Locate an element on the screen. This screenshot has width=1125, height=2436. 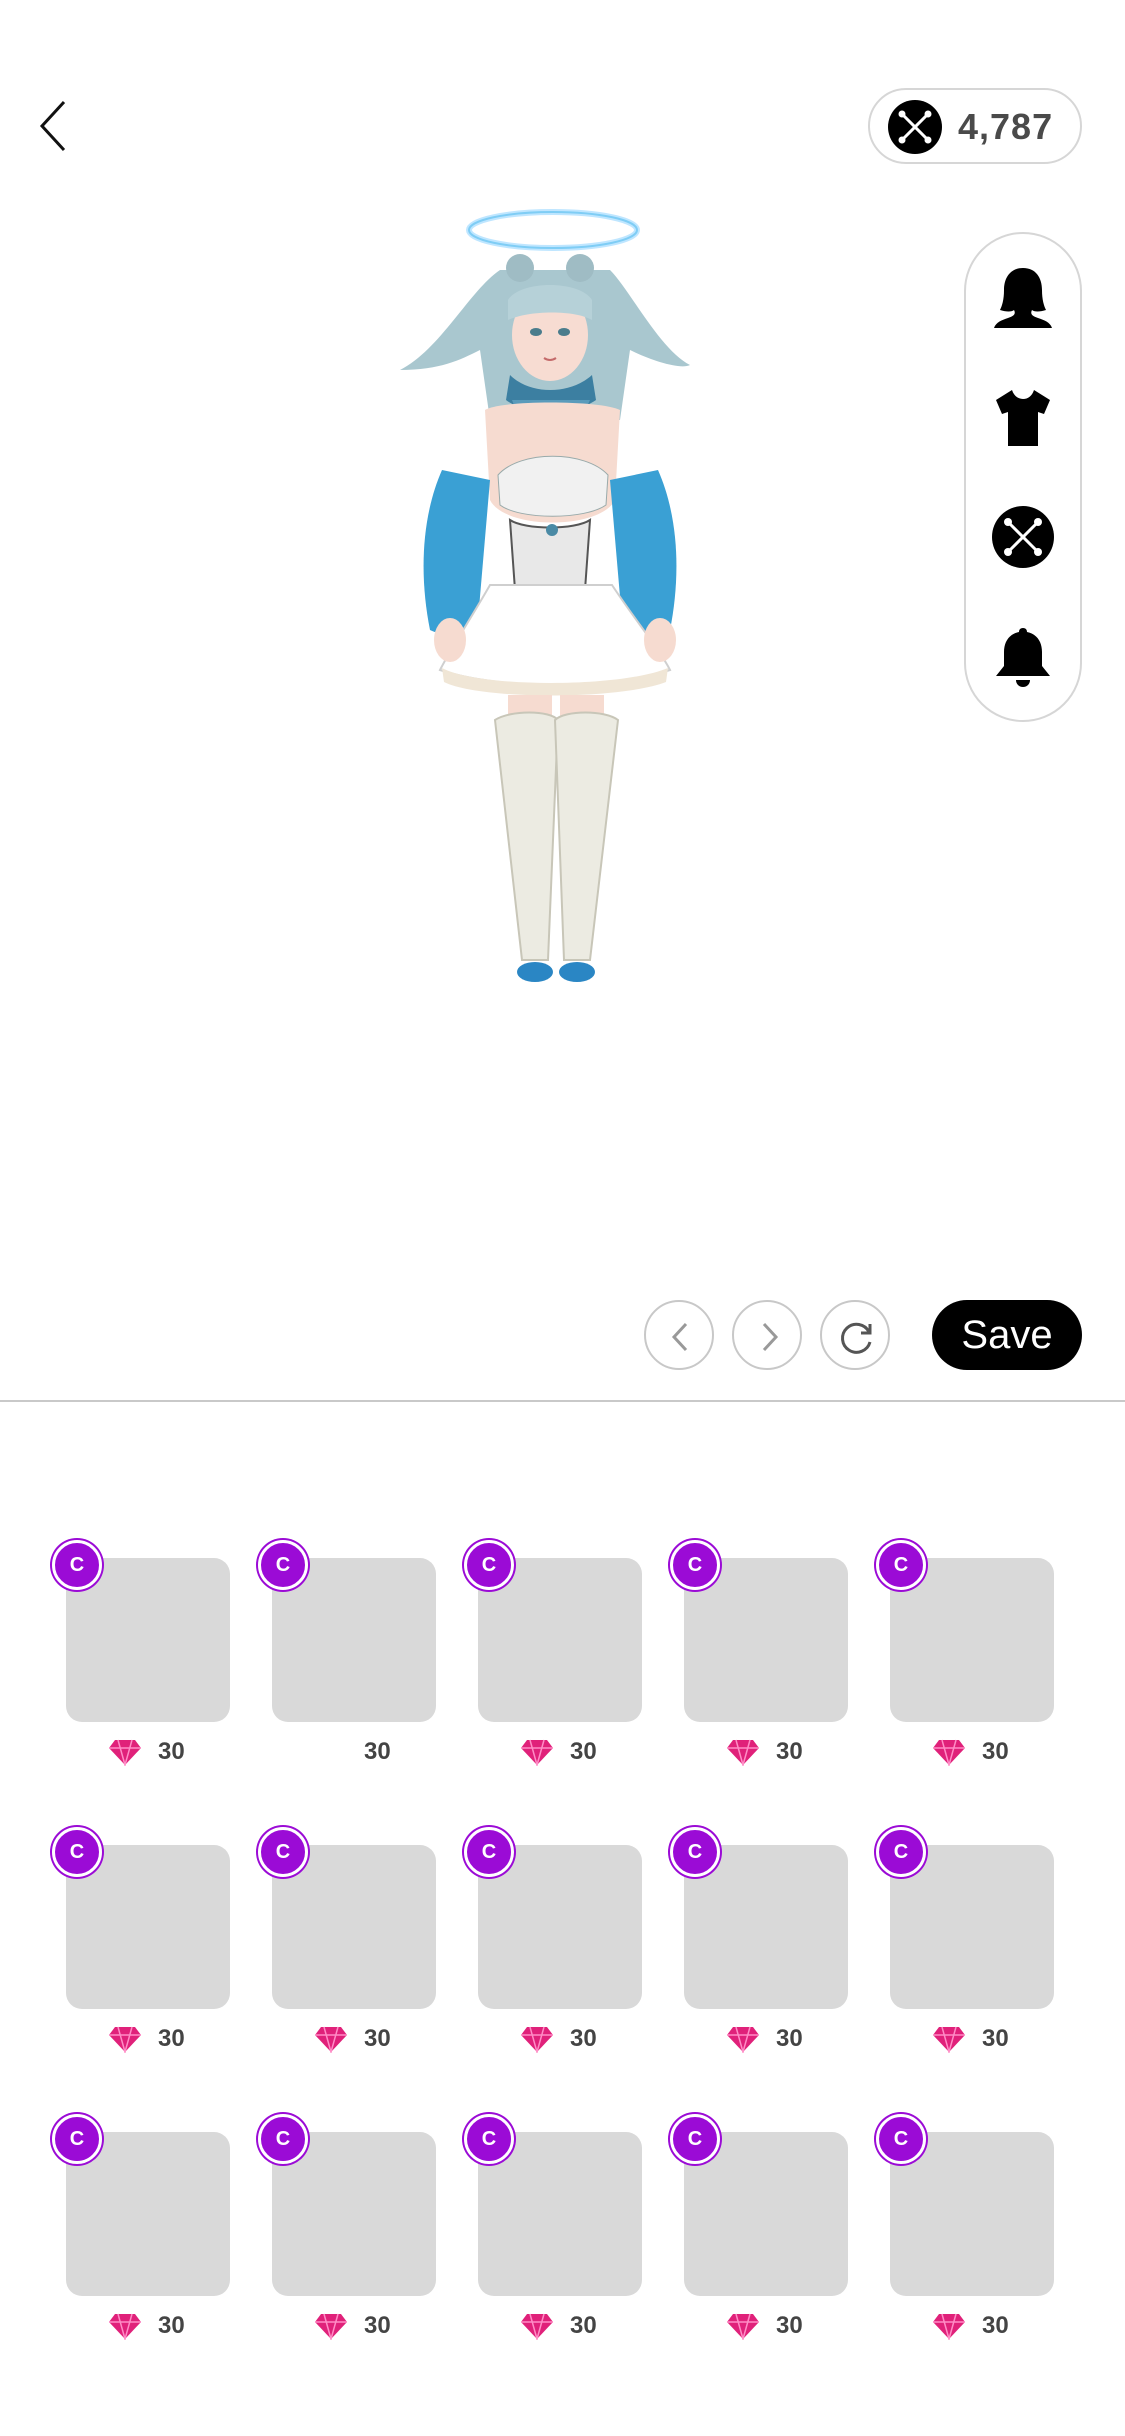
category-accessories-button is located at coordinates (1023, 537).